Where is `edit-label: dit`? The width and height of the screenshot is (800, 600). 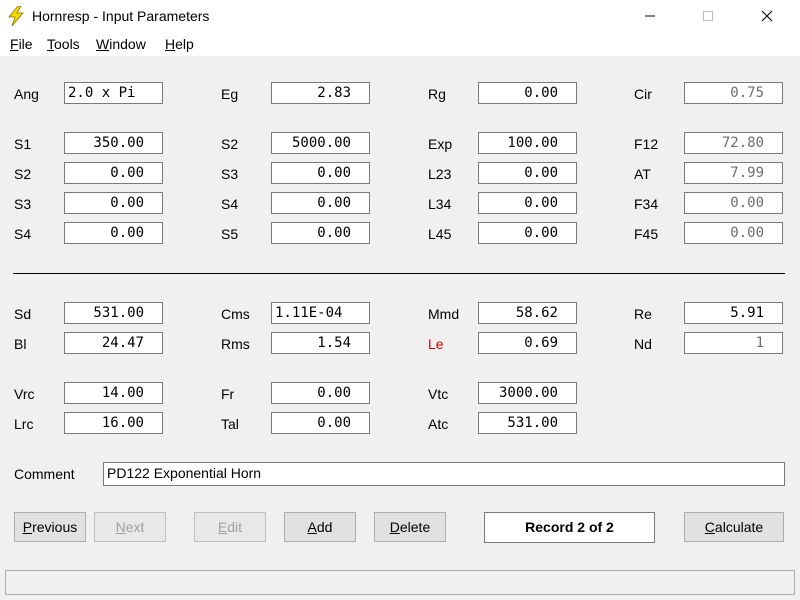 edit-label: dit is located at coordinates (235, 527).